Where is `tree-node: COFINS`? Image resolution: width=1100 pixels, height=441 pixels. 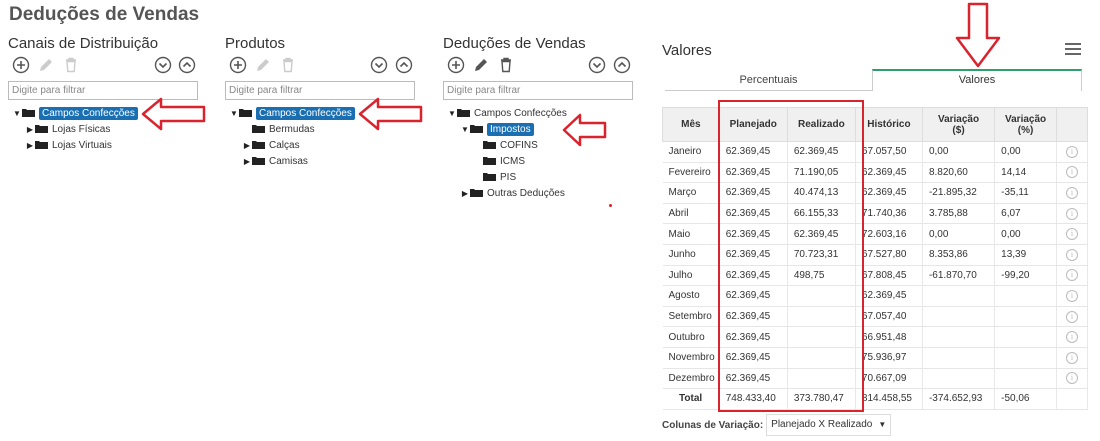 tree-node: COFINS is located at coordinates (543, 146).